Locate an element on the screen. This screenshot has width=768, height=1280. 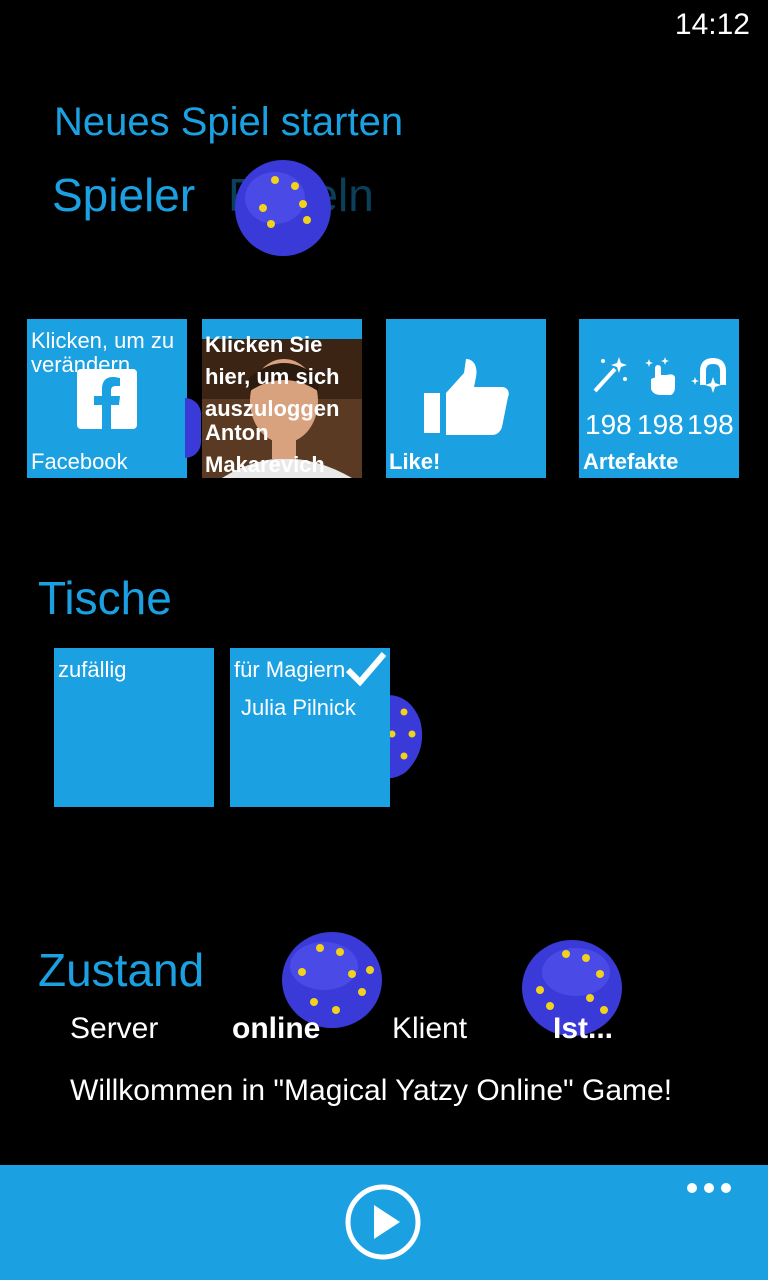
pivot-players: Spieler is located at coordinates (123, 195).